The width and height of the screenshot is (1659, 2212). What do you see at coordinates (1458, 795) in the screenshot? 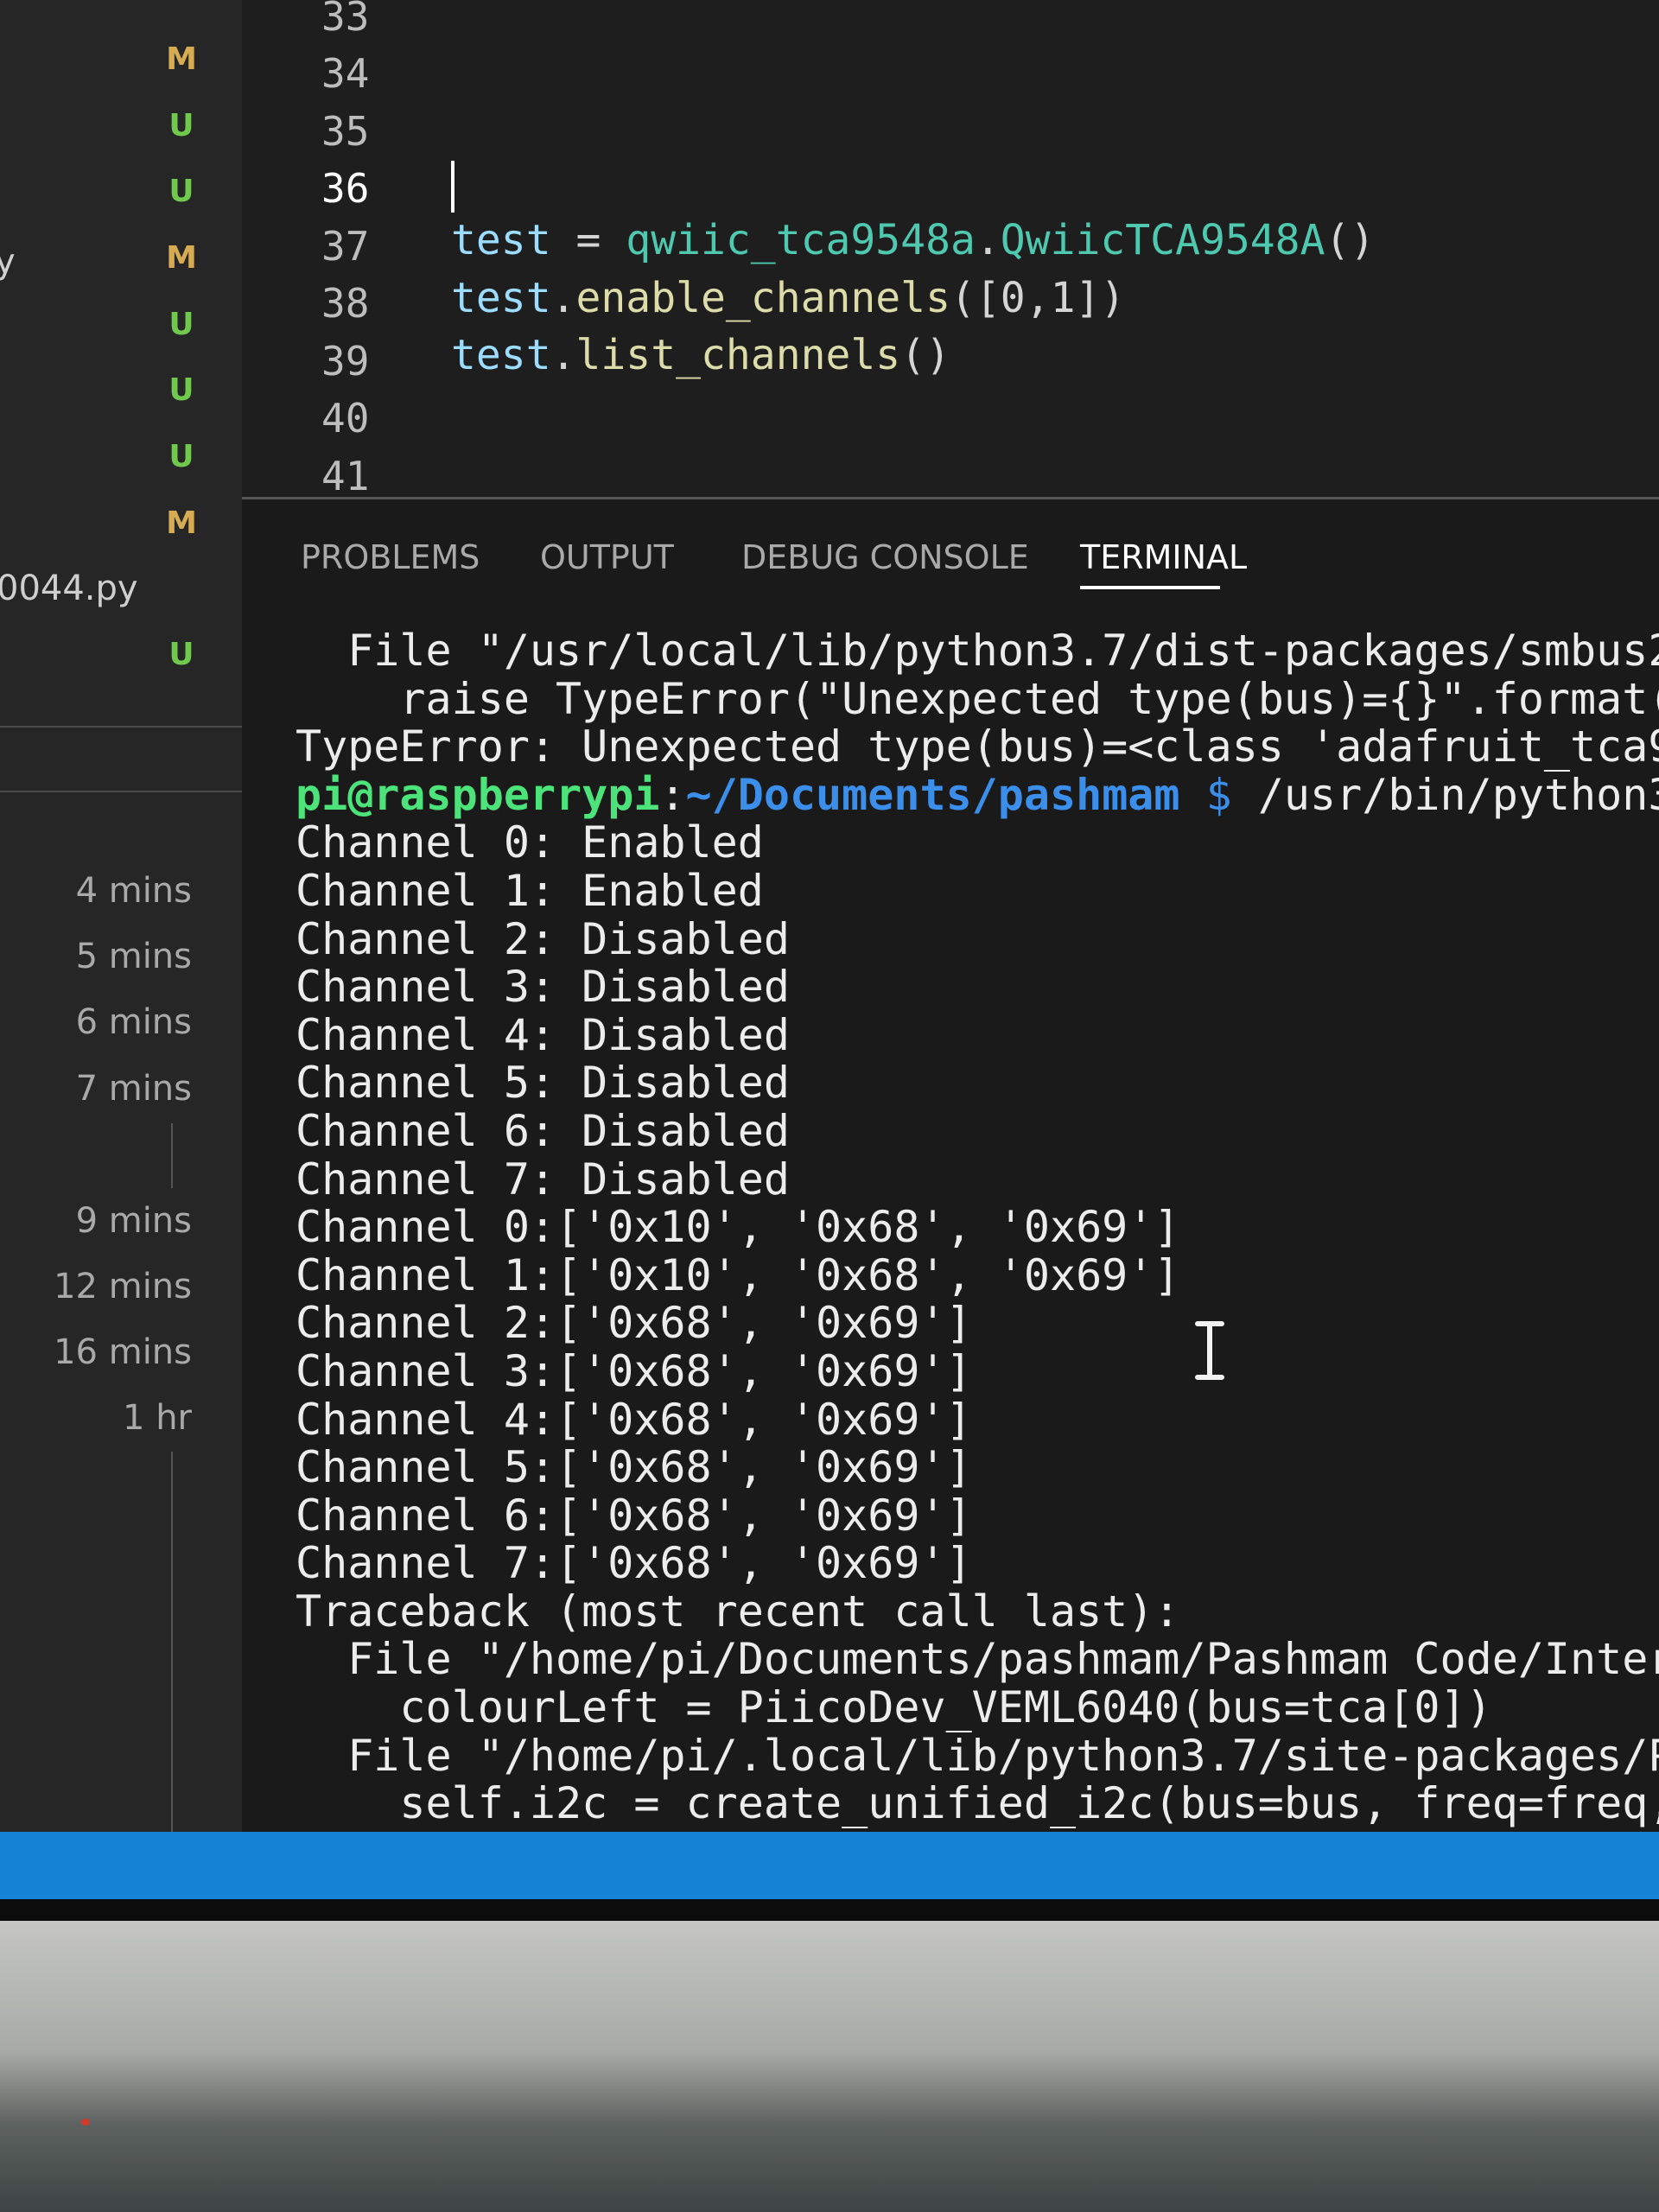
I see `prompt-command: /usr/bin/python3 "/` at bounding box center [1458, 795].